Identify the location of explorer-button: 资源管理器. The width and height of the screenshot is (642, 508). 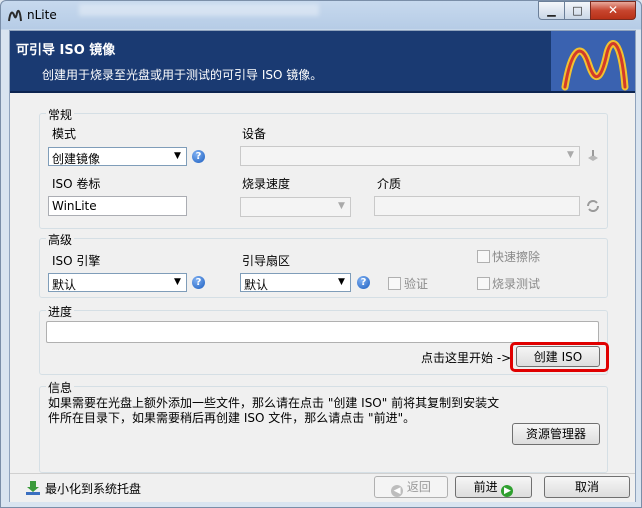
(556, 434).